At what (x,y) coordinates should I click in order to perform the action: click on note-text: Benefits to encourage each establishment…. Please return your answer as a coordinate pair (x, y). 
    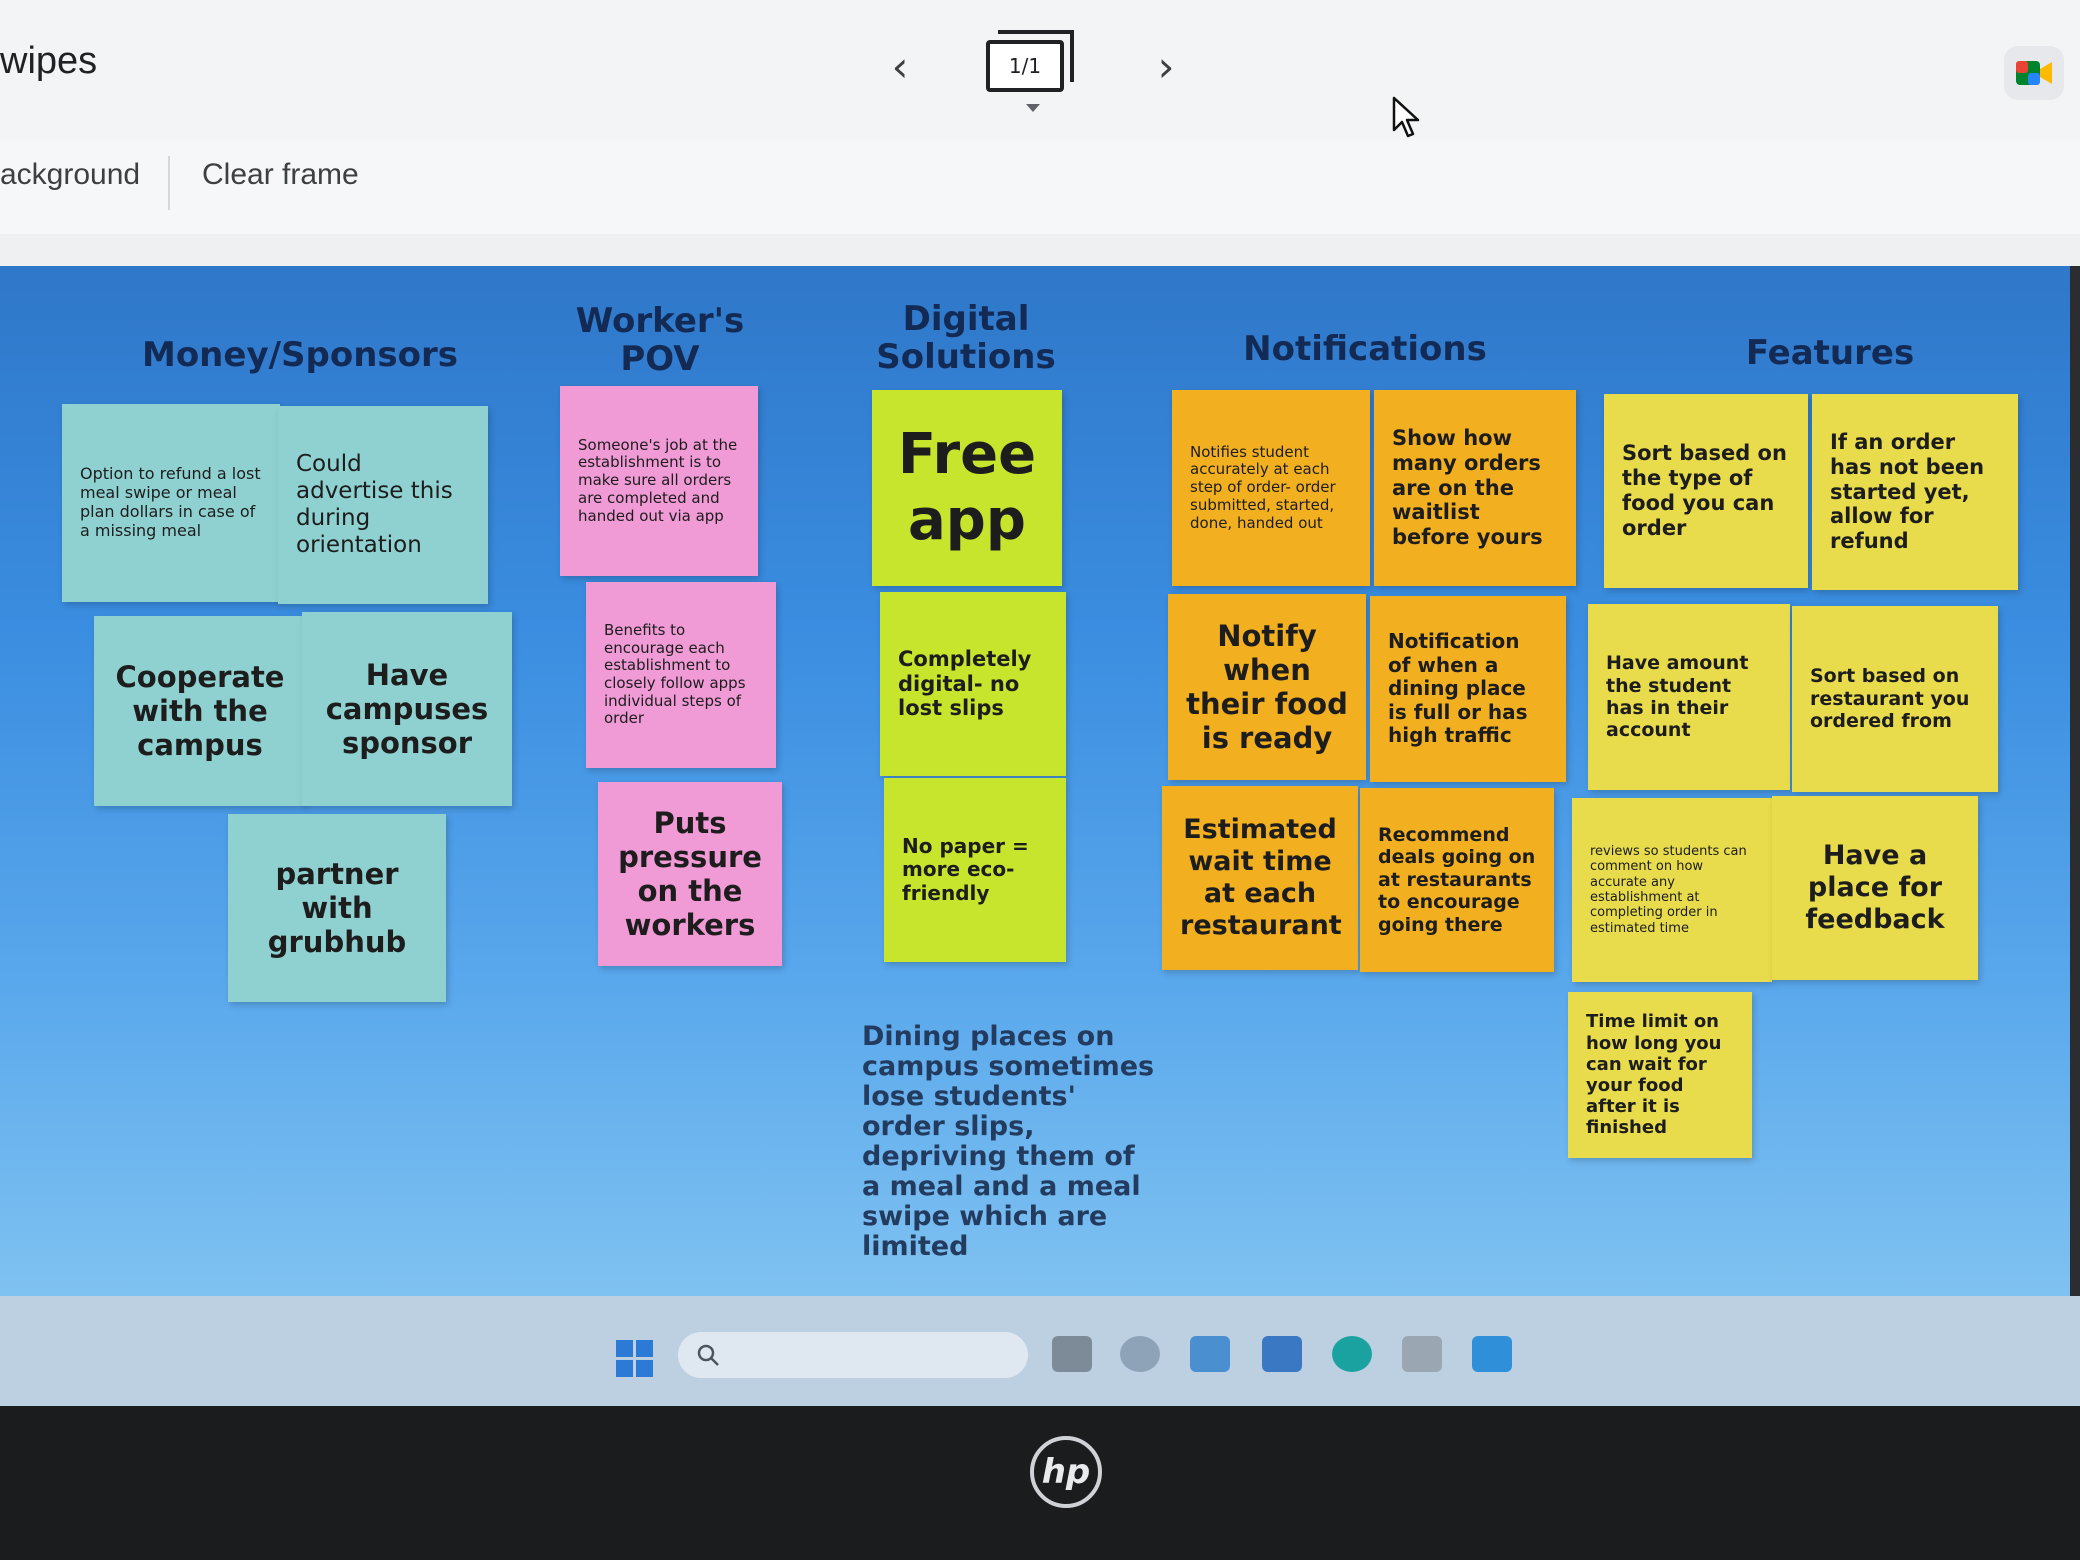
    Looking at the image, I should click on (675, 674).